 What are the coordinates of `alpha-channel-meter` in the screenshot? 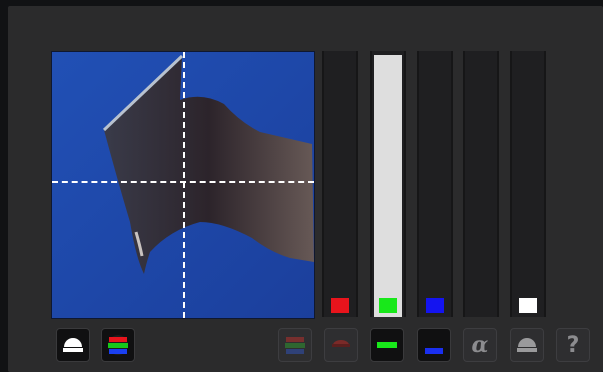 It's located at (481, 184).